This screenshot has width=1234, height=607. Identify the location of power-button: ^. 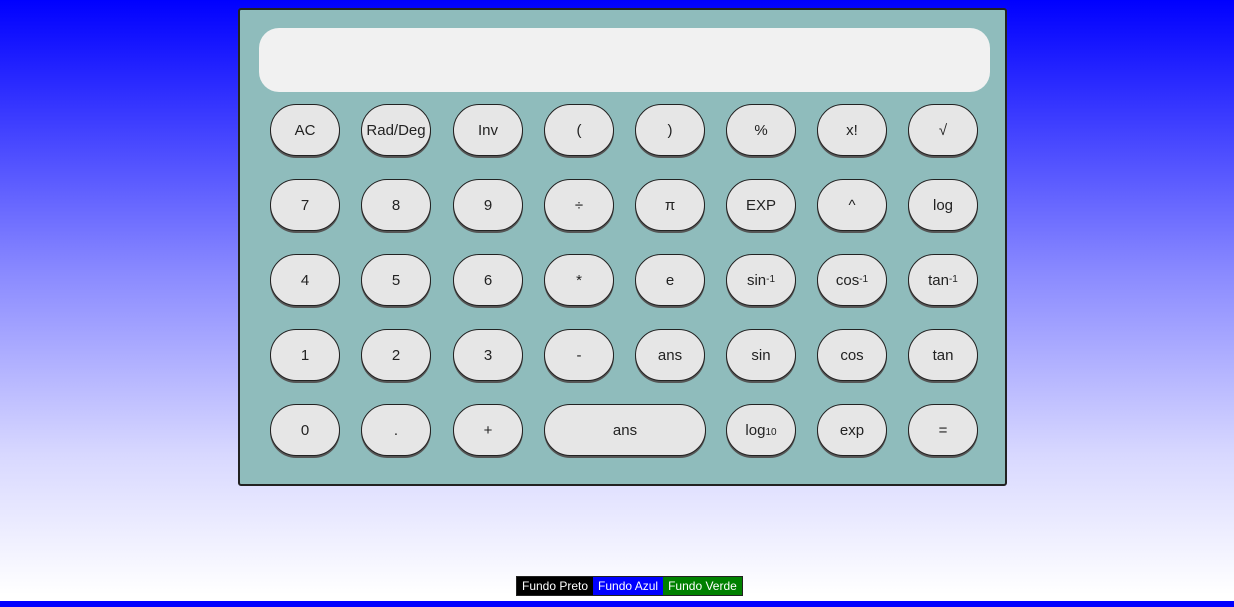
(852, 205).